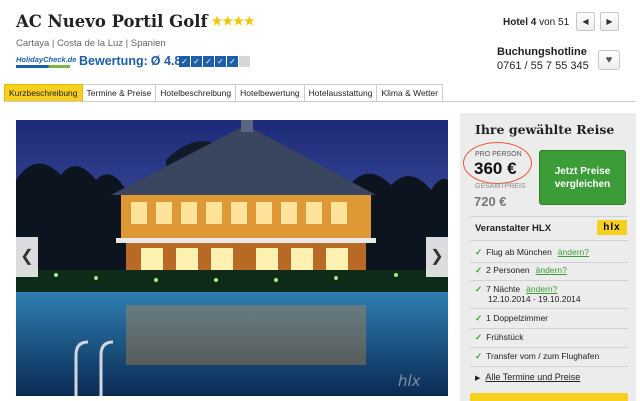  What do you see at coordinates (582, 177) in the screenshot?
I see `compare-prices-button: Jetzt Preise vergleichen` at bounding box center [582, 177].